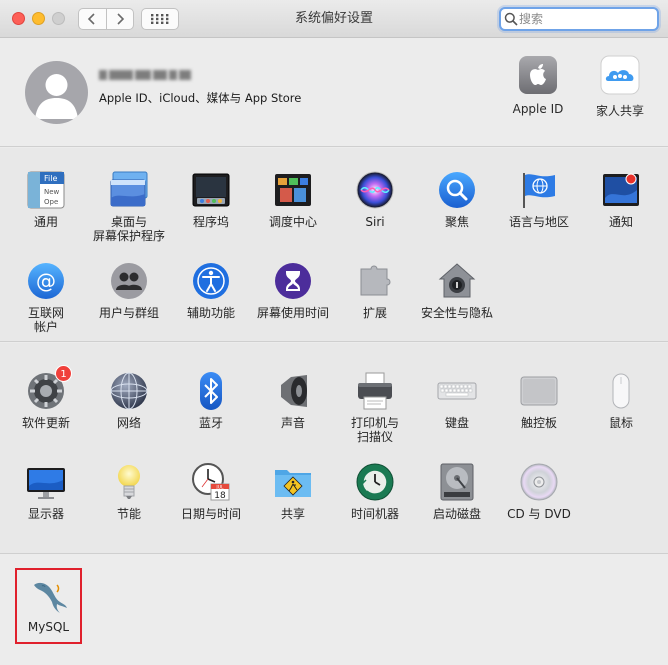 Image resolution: width=668 pixels, height=665 pixels. Describe the element at coordinates (51, 202) in the screenshot. I see `general-icon-ope: Ope` at that location.